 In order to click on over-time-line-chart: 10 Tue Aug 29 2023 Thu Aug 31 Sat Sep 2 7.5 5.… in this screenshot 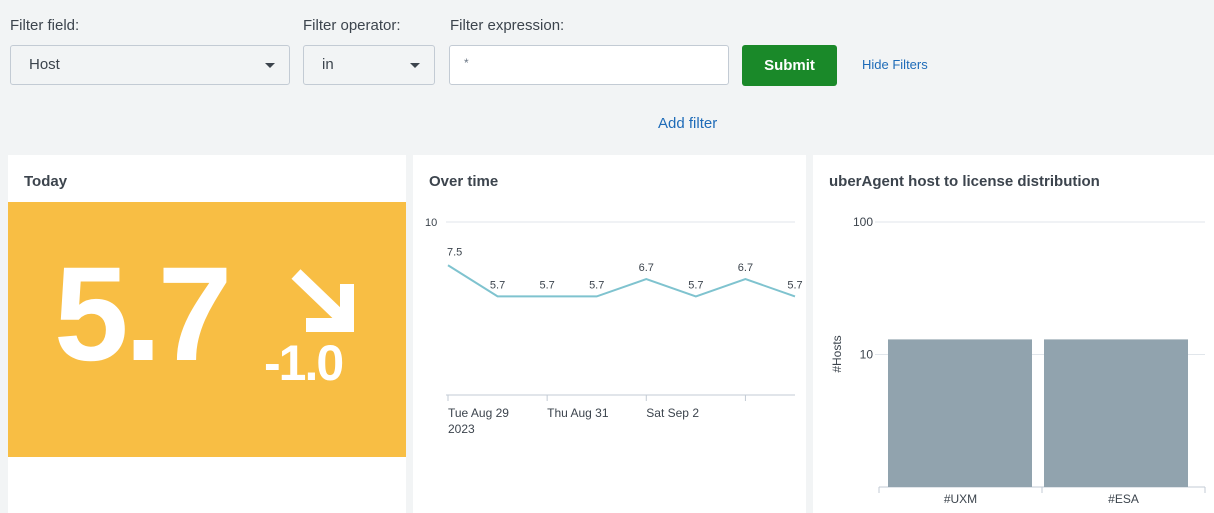, I will do `click(614, 326)`.